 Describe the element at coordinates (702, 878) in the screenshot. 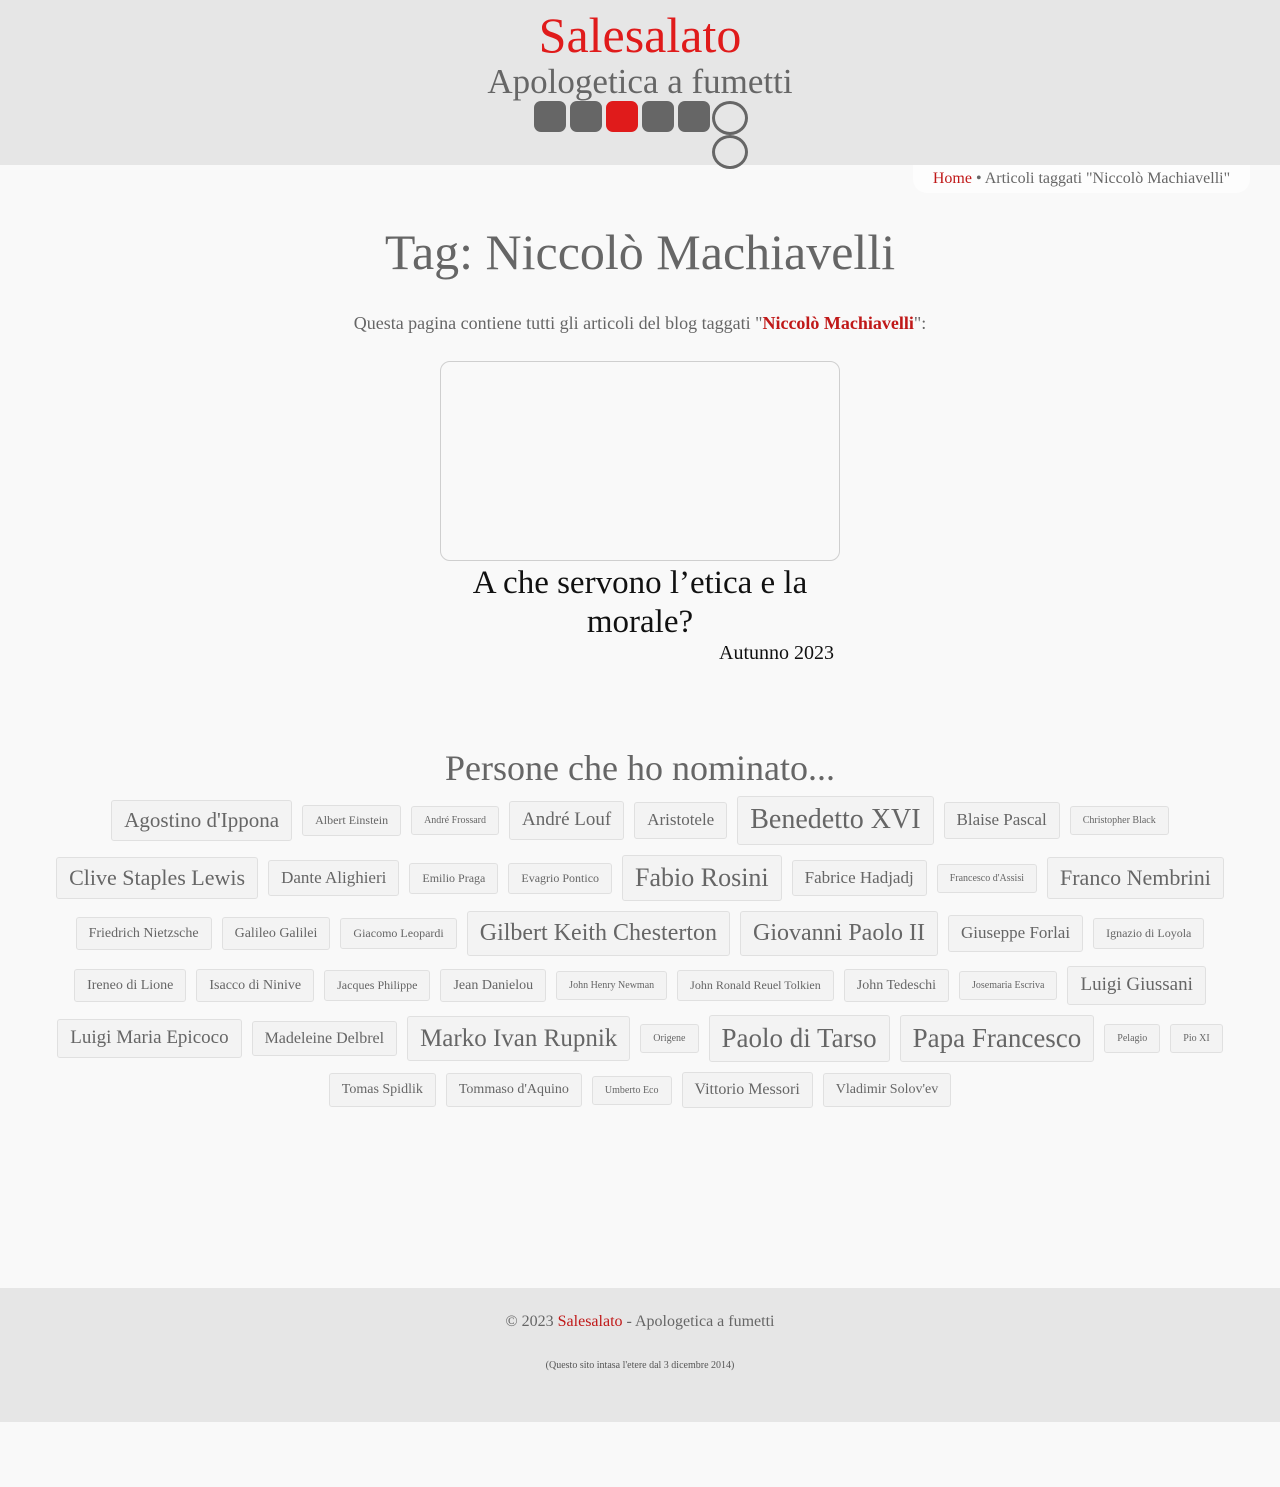

I see `person-tag: Fabio Rosini` at that location.